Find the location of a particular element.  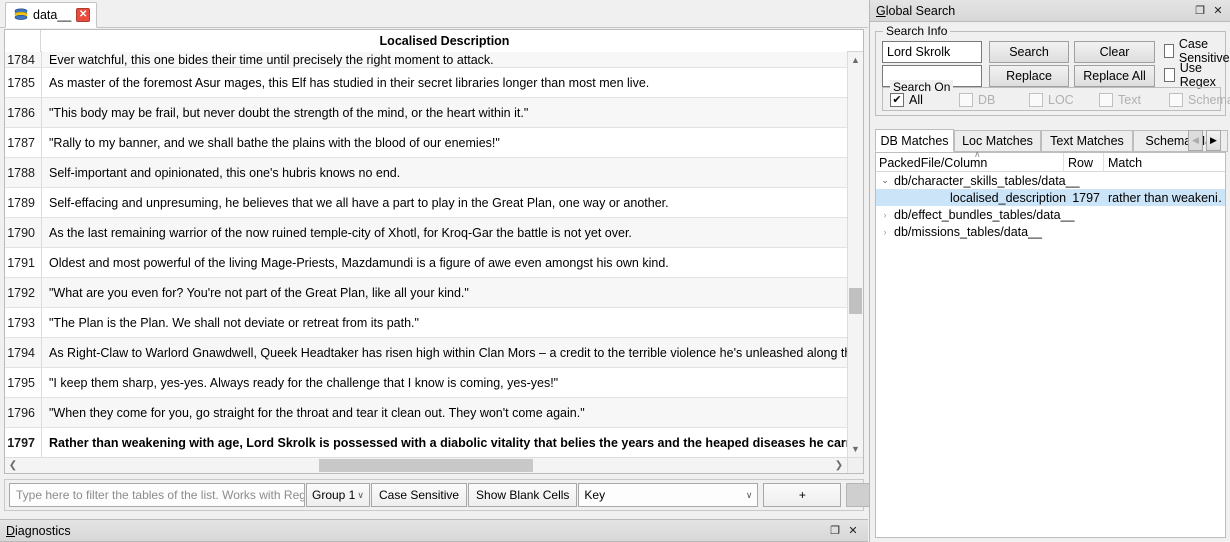

diagnostics-title-rest: iagnostics is located at coordinates (43, 530).